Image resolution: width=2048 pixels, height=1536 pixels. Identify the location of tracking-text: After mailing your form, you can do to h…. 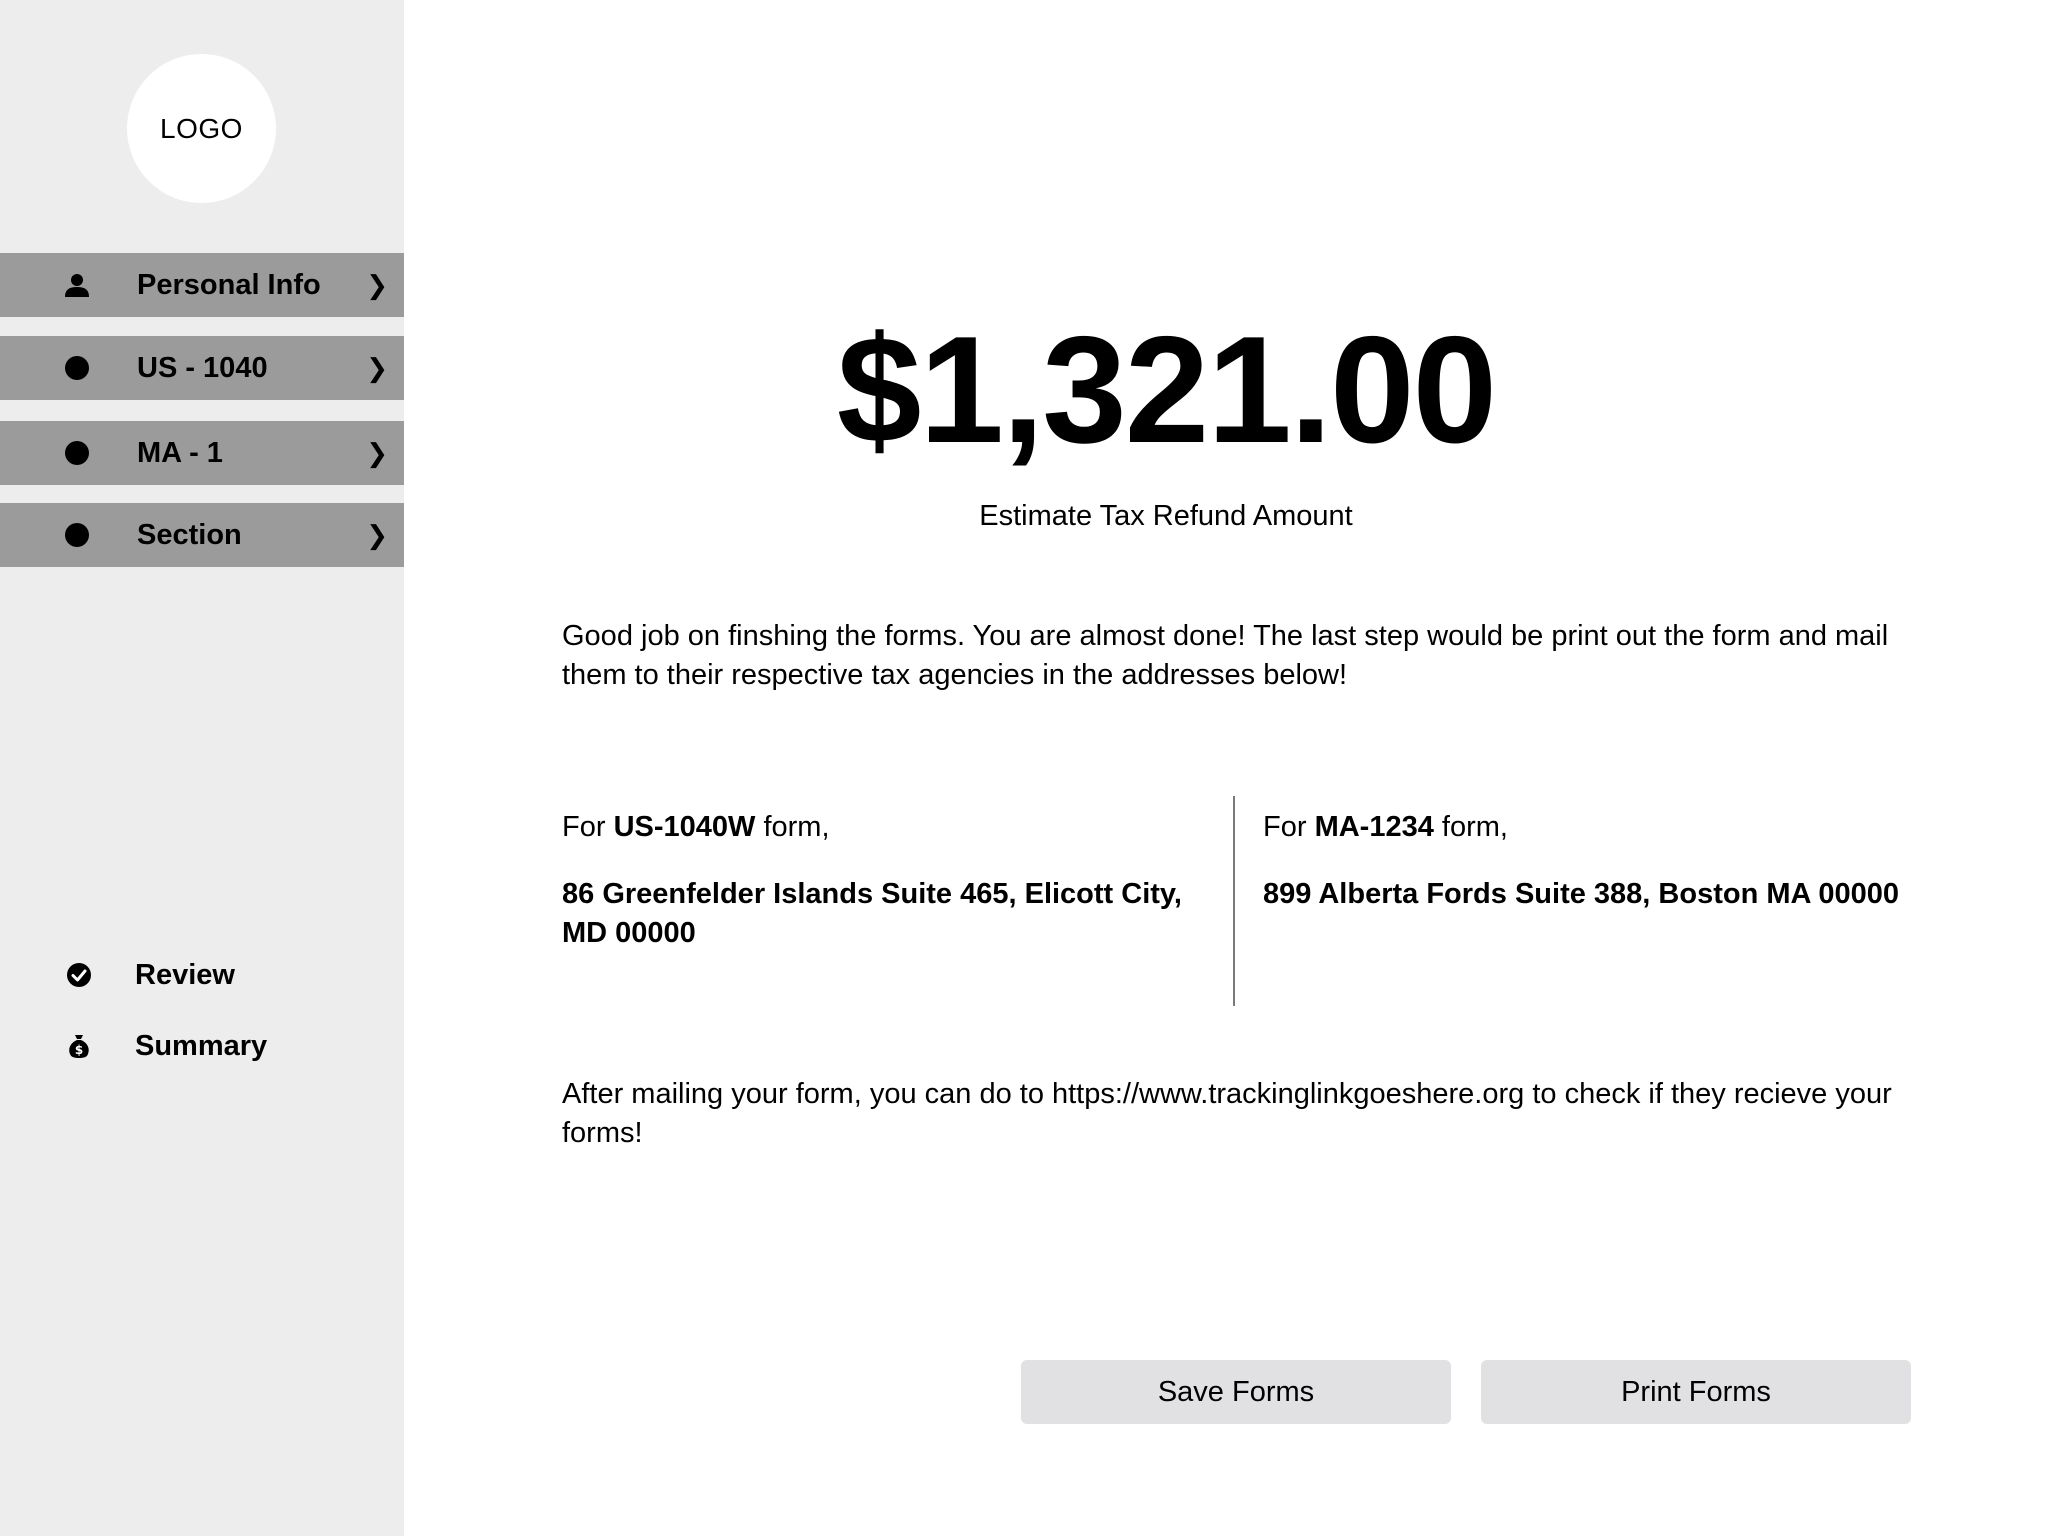
(1227, 1113).